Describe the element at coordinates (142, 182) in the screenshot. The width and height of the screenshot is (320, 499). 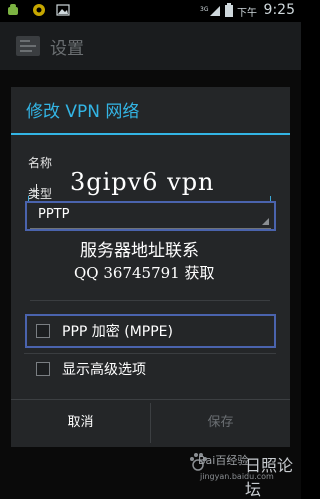
I see `overlay-headline: 3gipv6 vpn` at that location.